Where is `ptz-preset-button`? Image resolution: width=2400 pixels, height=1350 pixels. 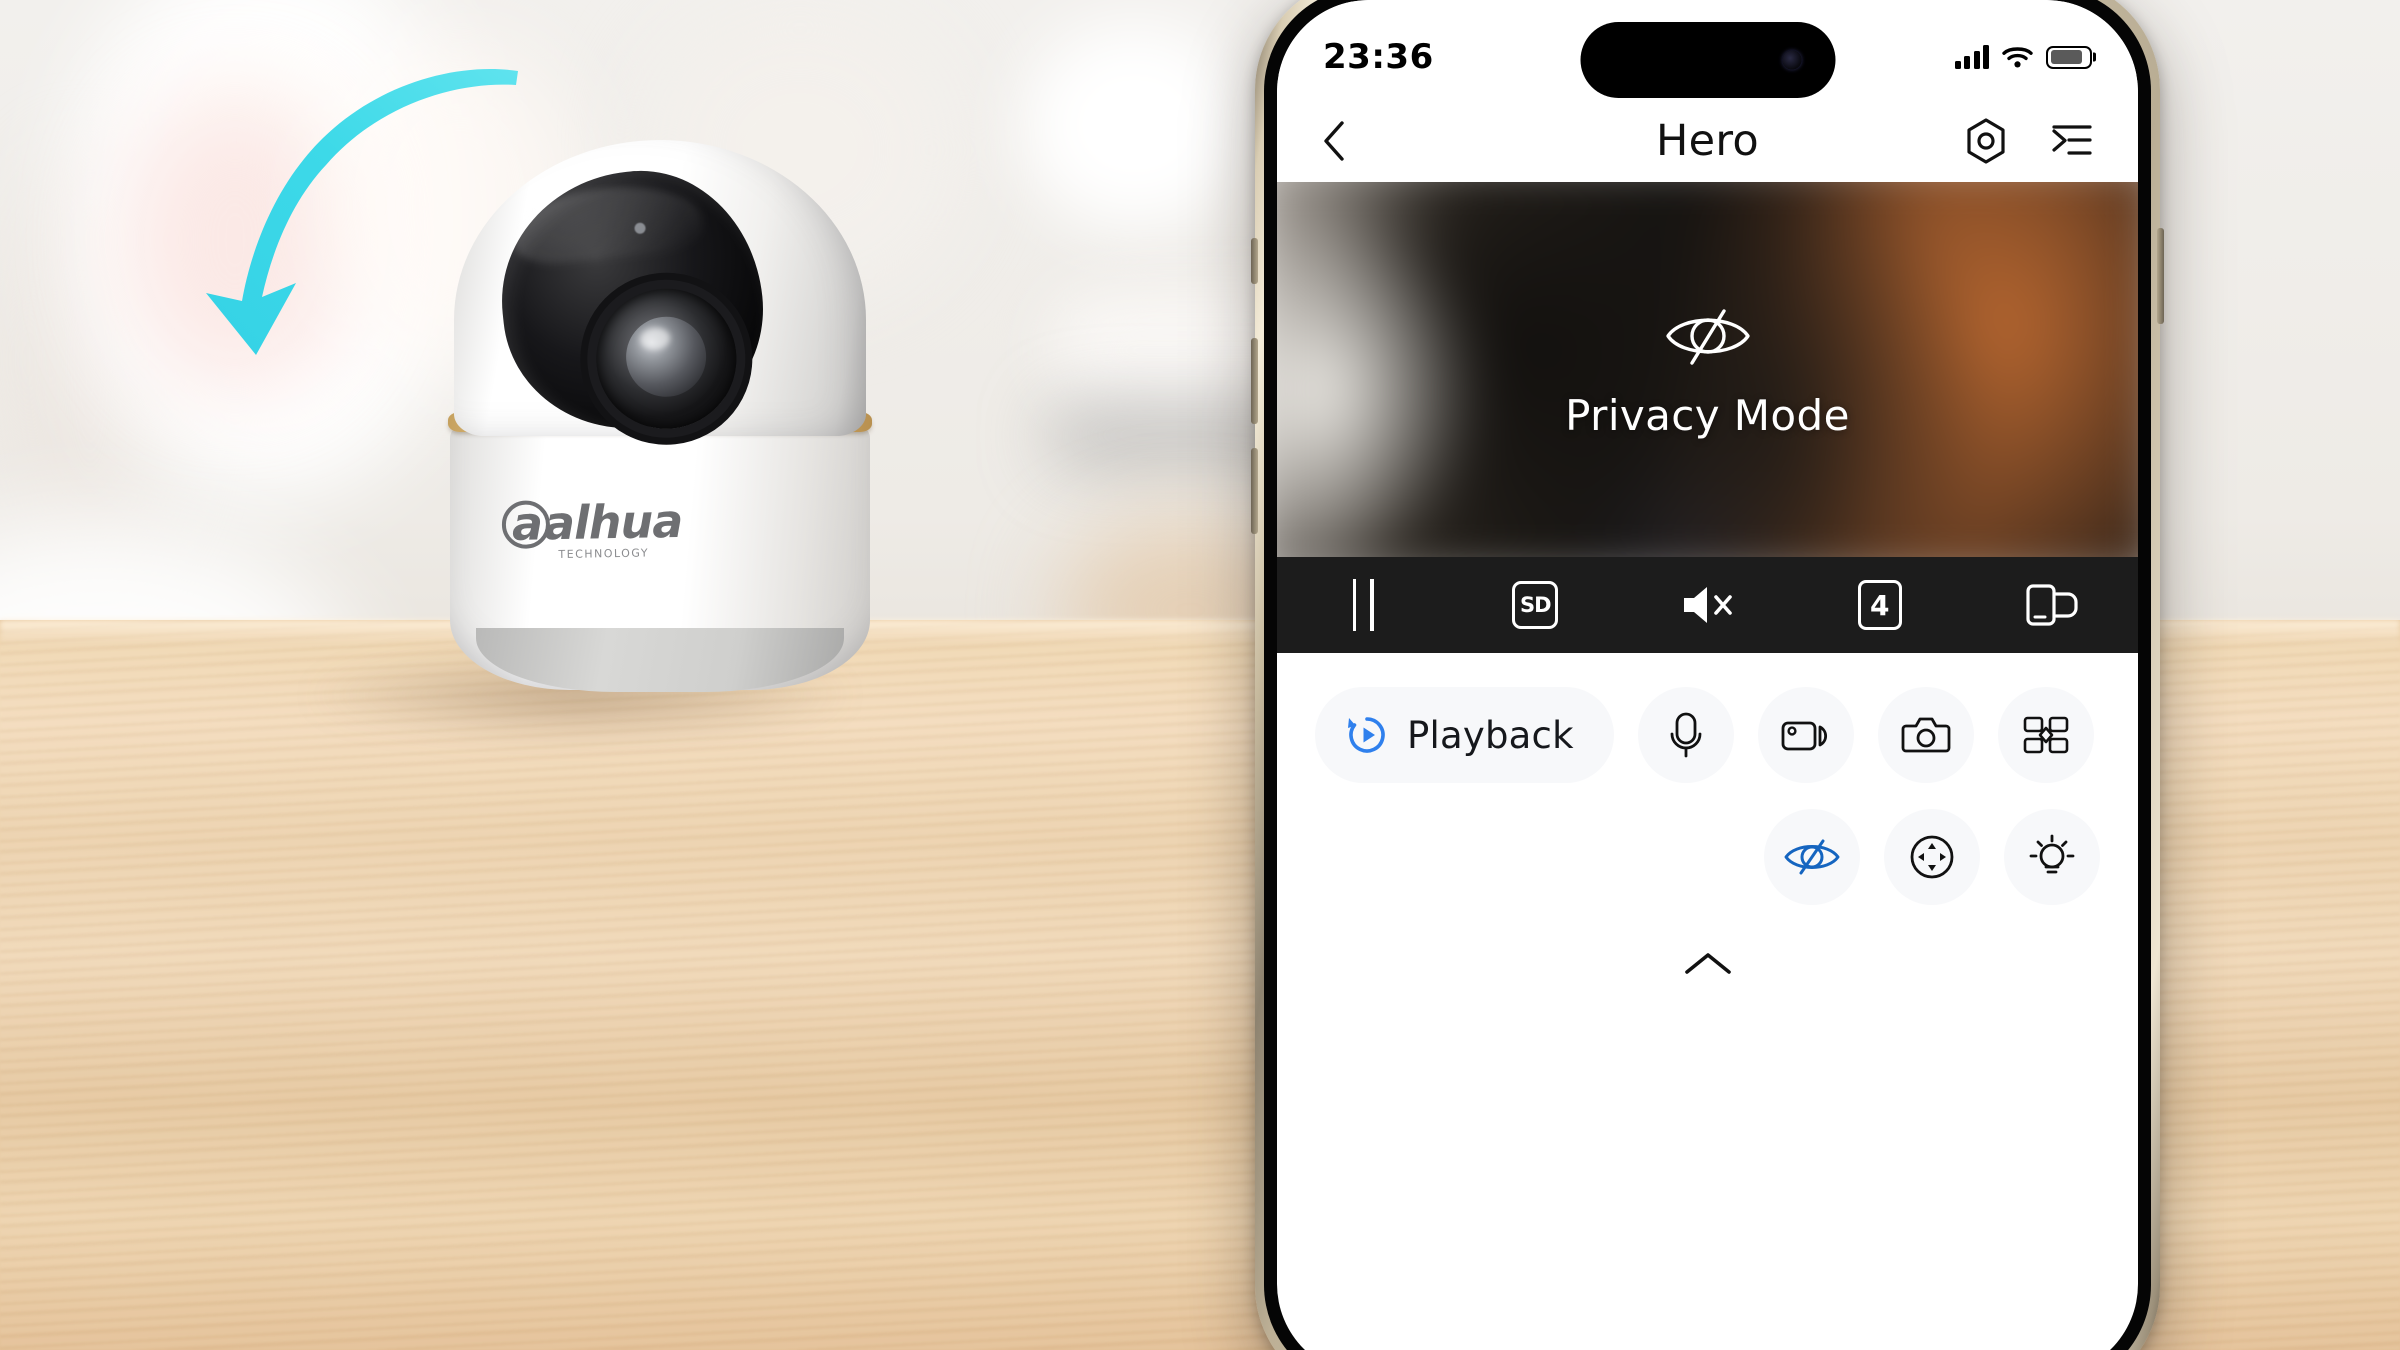
ptz-preset-button is located at coordinates (2045, 735).